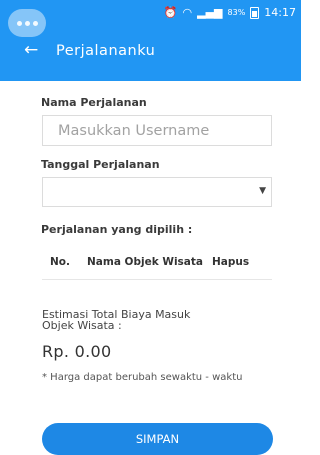 Image resolution: width=320 pixels, height=455 pixels. Describe the element at coordinates (27, 23) in the screenshot. I see `chat-bubble-icon` at that location.